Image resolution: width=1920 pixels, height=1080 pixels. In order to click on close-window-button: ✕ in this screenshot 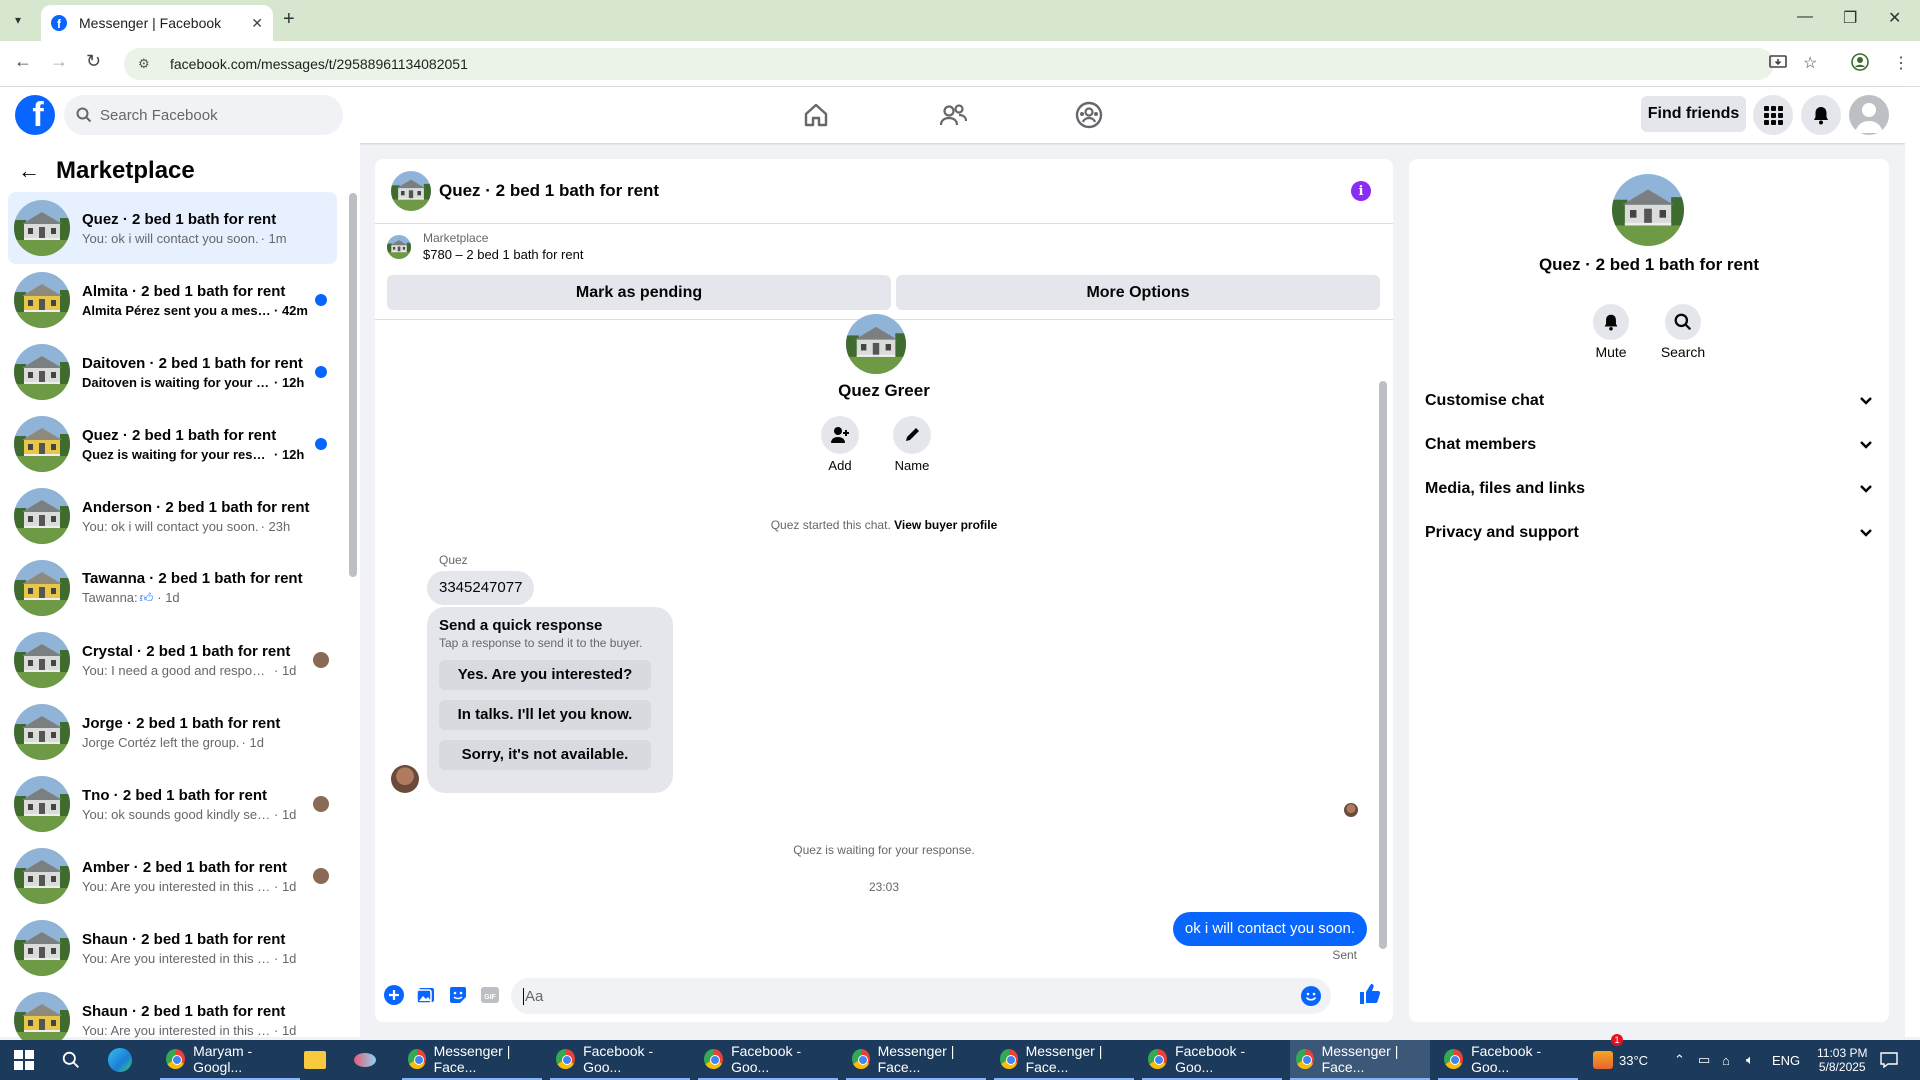, I will do `click(1894, 18)`.